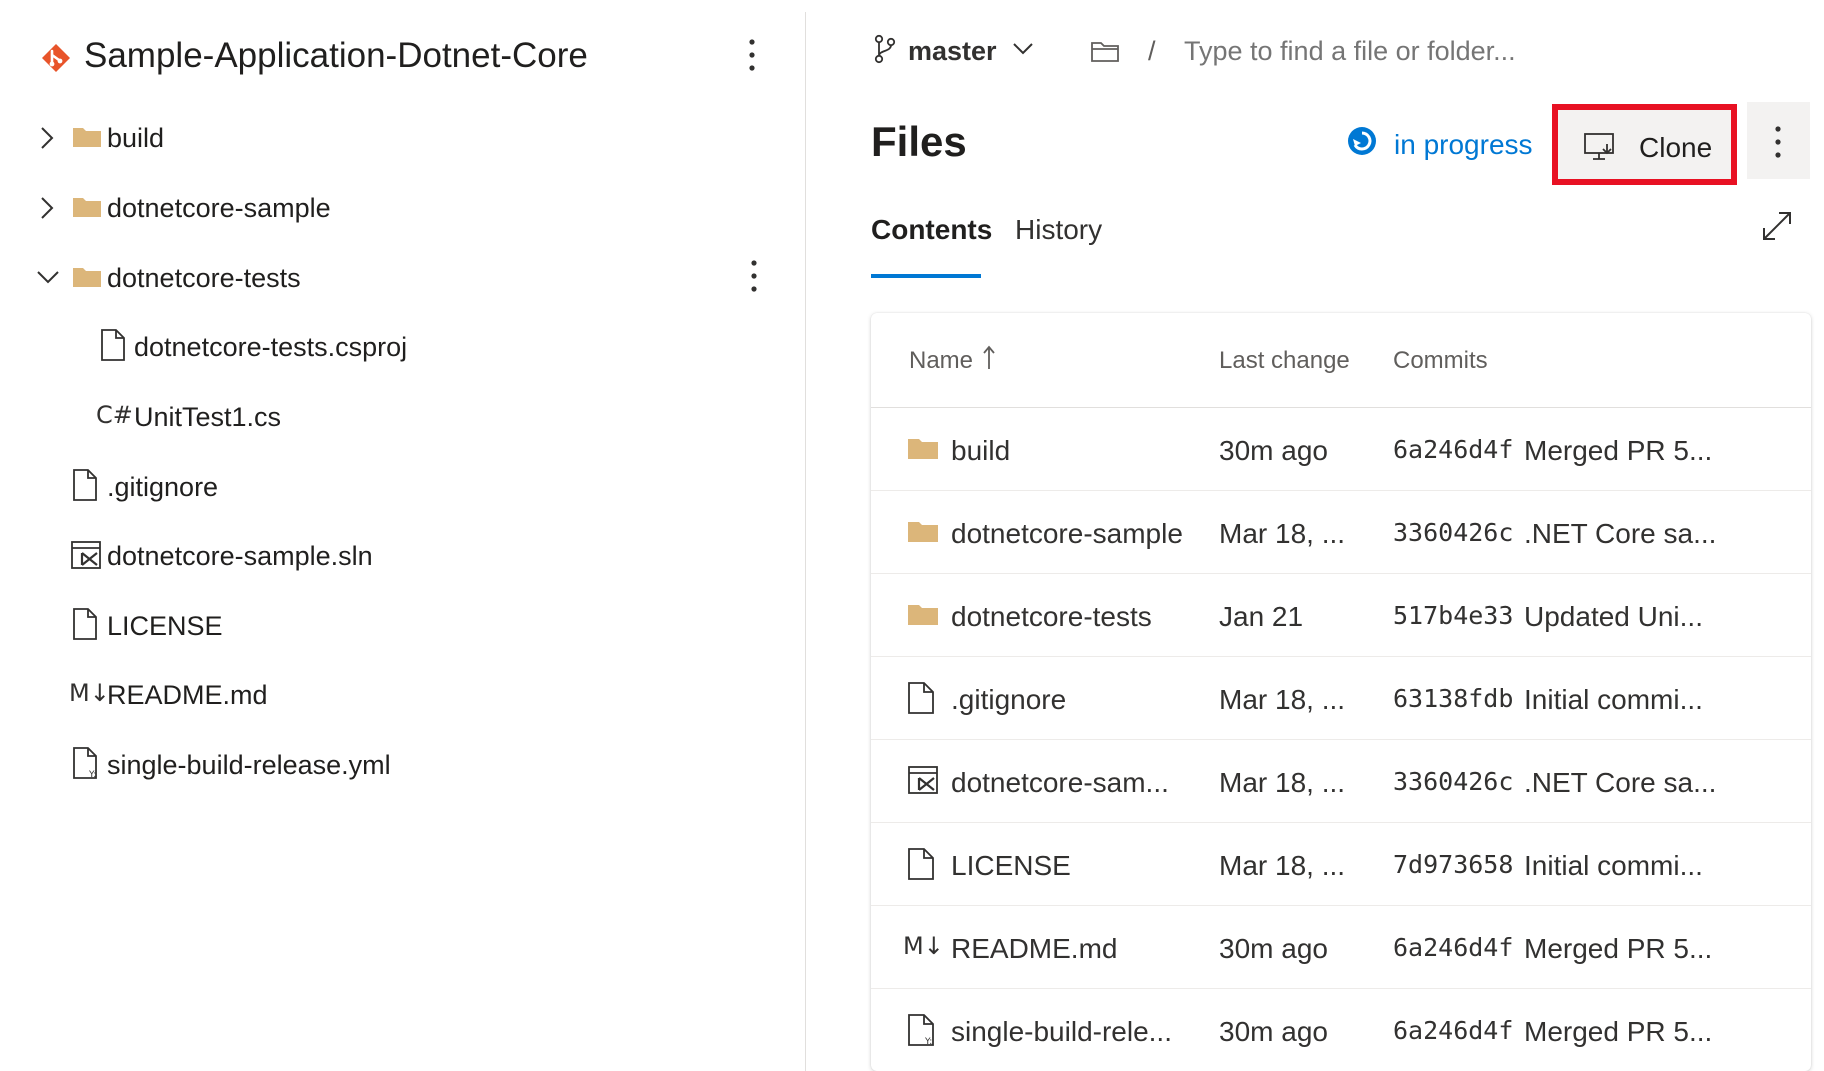 The height and width of the screenshot is (1071, 1824). I want to click on repo-name: Sample-Application-Dotnet-Core, so click(336, 56).